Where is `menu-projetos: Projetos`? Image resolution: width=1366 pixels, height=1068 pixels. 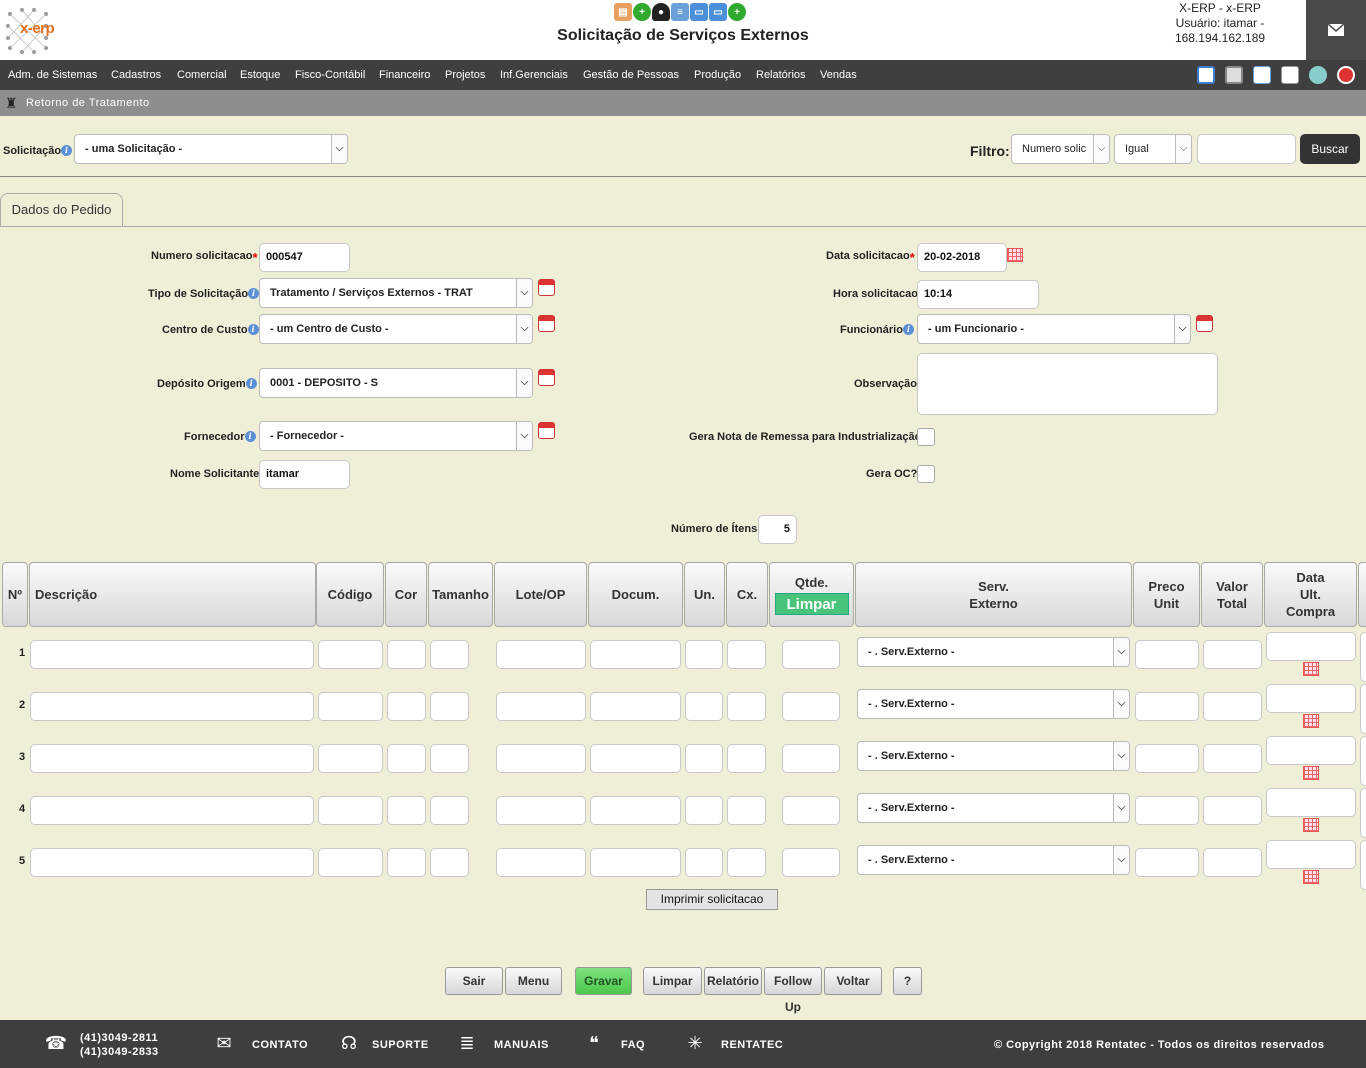 menu-projetos: Projetos is located at coordinates (465, 75).